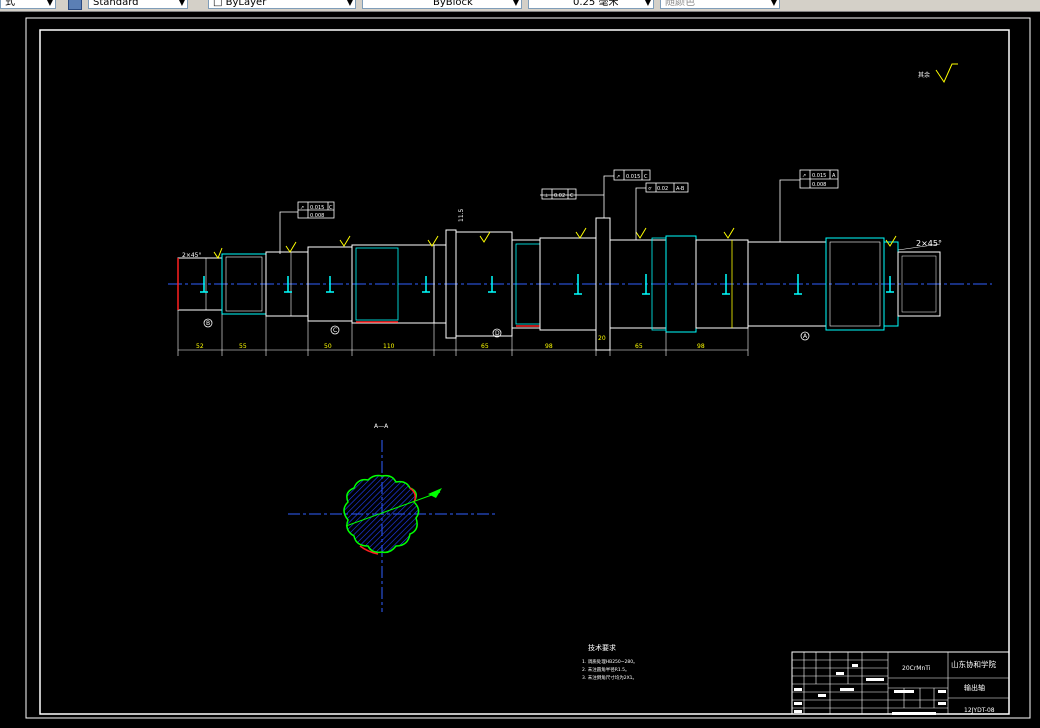 Image resolution: width=1040 pixels, height=728 pixels. Describe the element at coordinates (549, 346) in the screenshot. I see `dim-6: 98` at that location.